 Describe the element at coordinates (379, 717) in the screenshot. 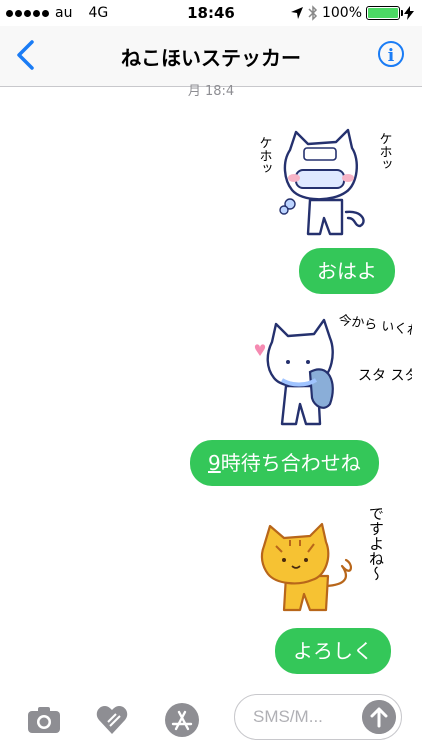

I see `send-arrow-icon` at that location.